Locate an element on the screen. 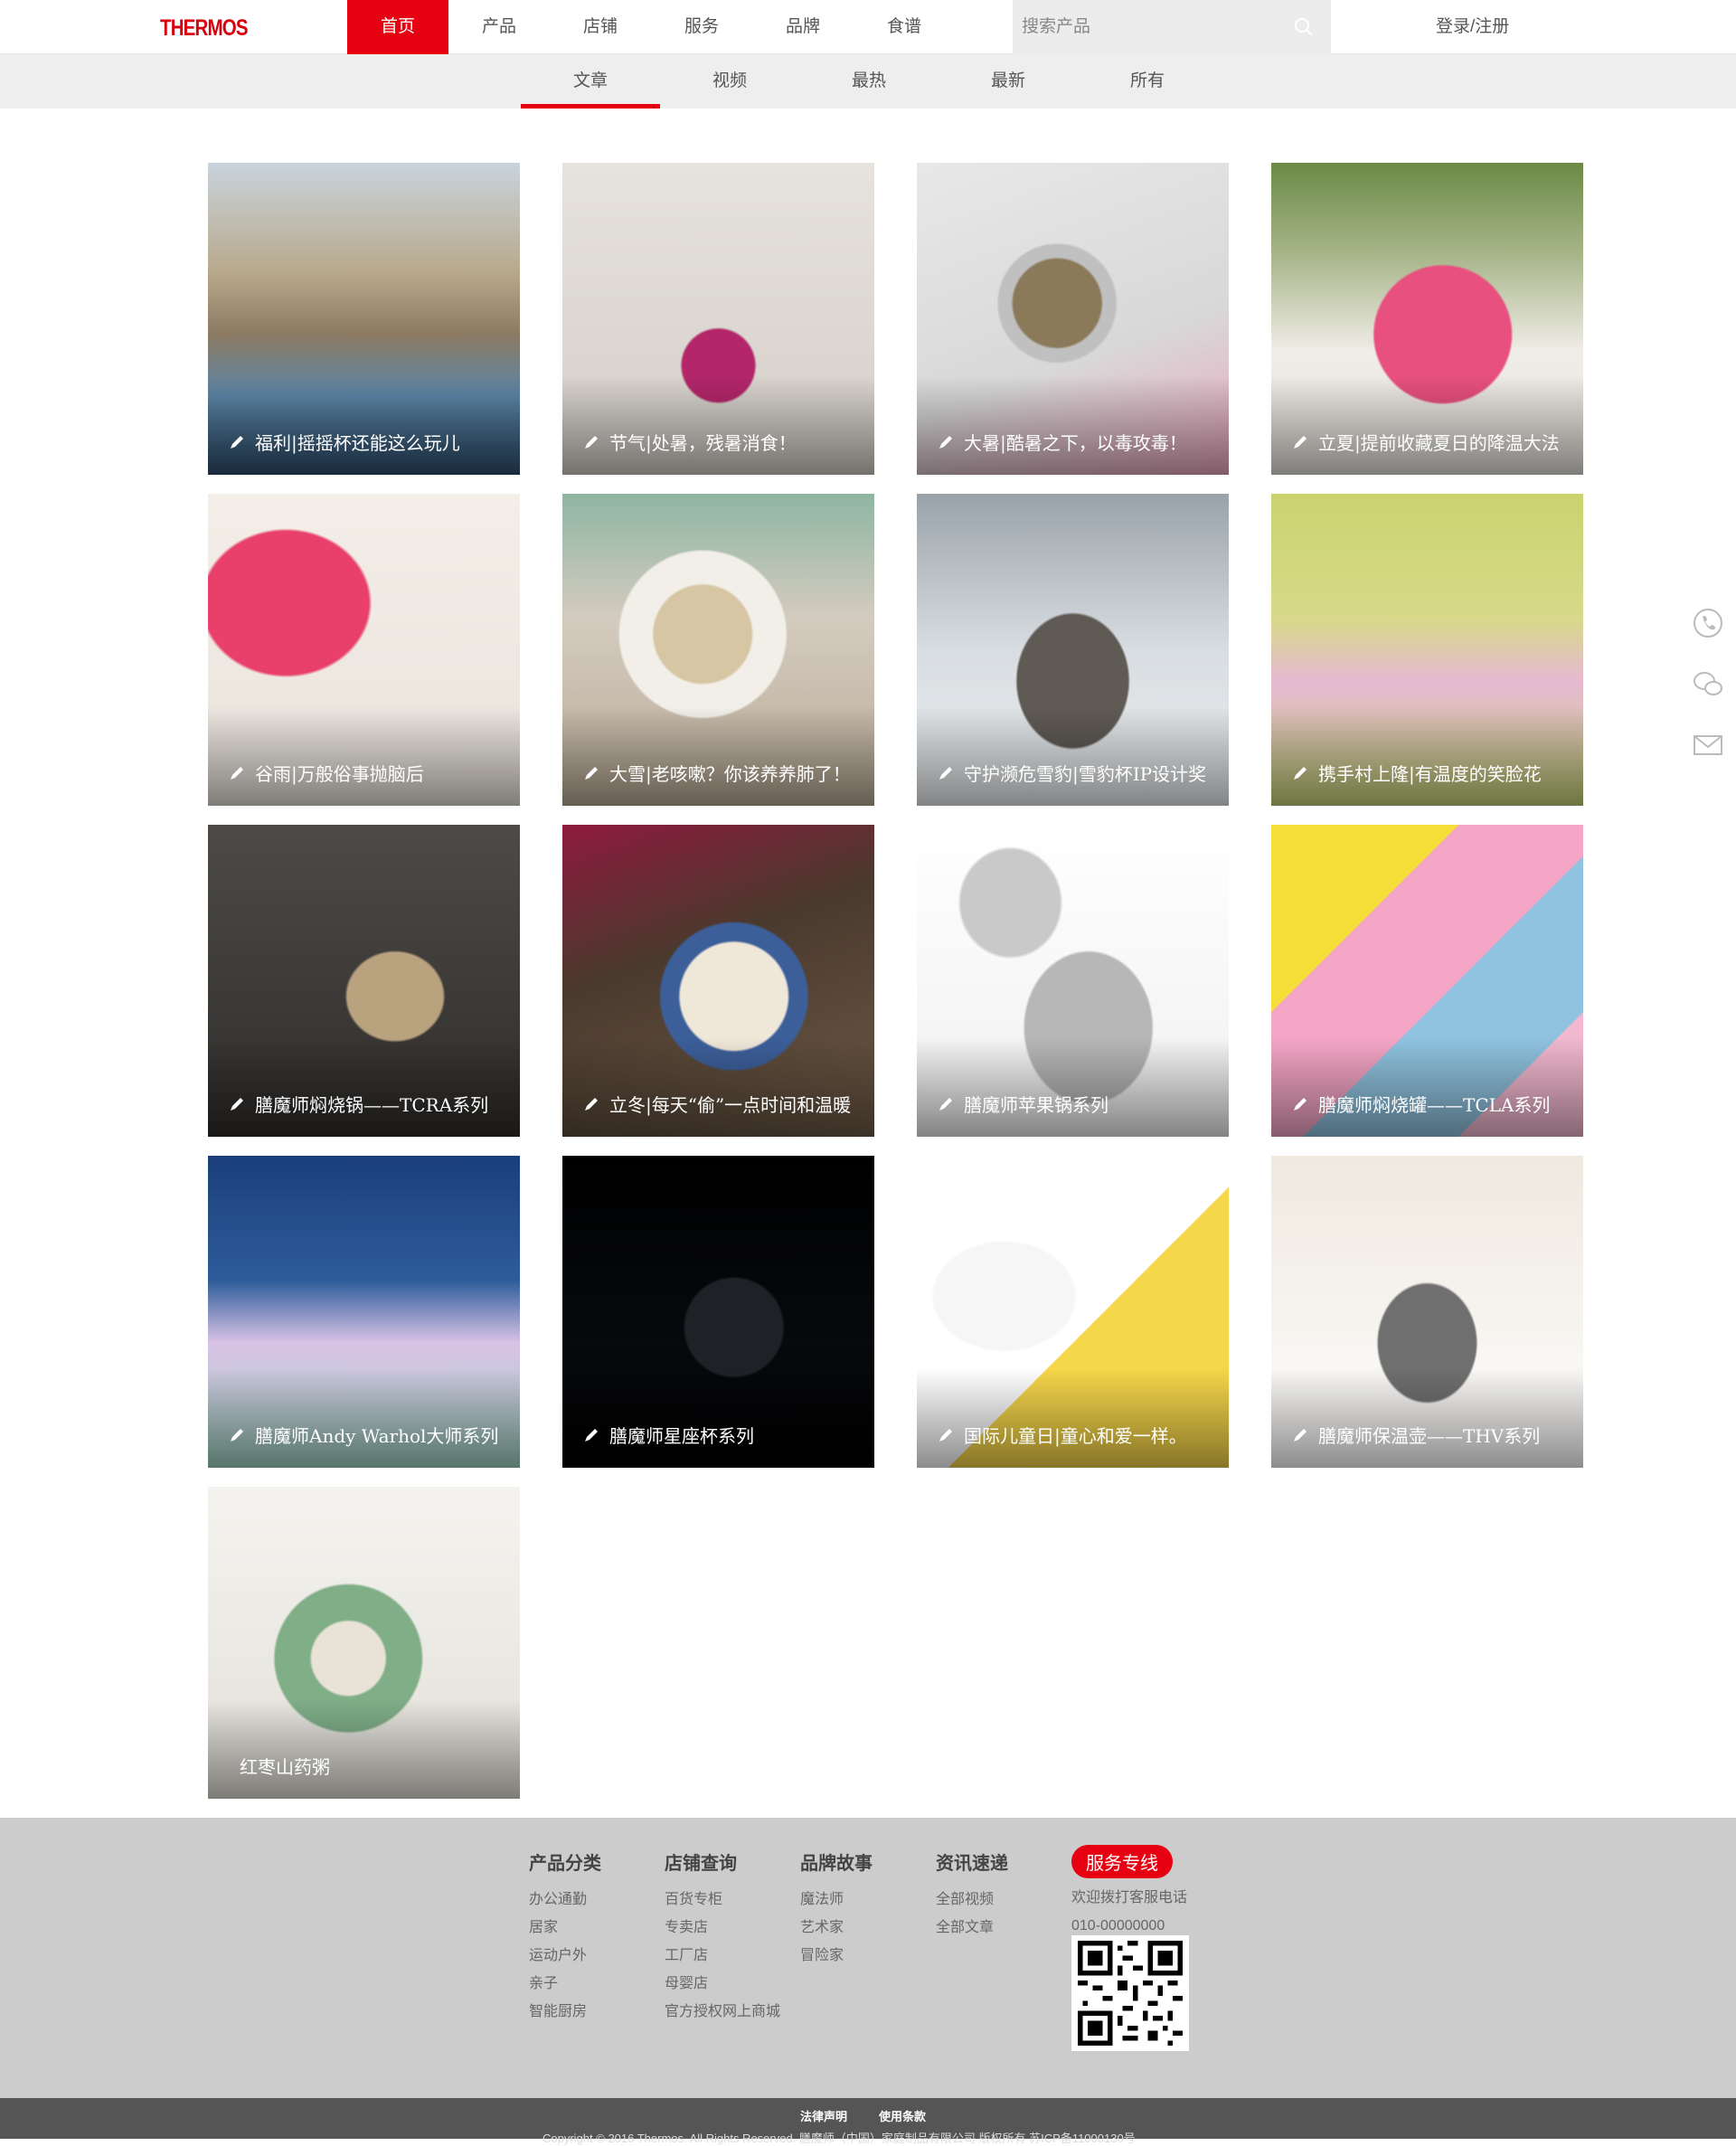 The width and height of the screenshot is (1736, 2146). footer-link: 母婴店 is located at coordinates (722, 1984).